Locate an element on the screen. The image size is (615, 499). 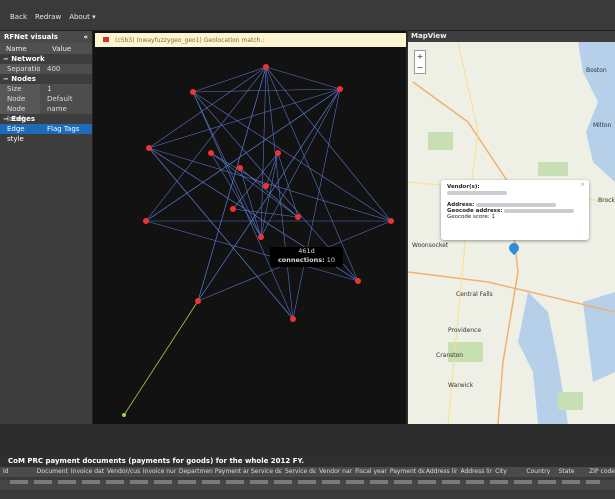
col-document: Document is located at coordinates (51, 472).